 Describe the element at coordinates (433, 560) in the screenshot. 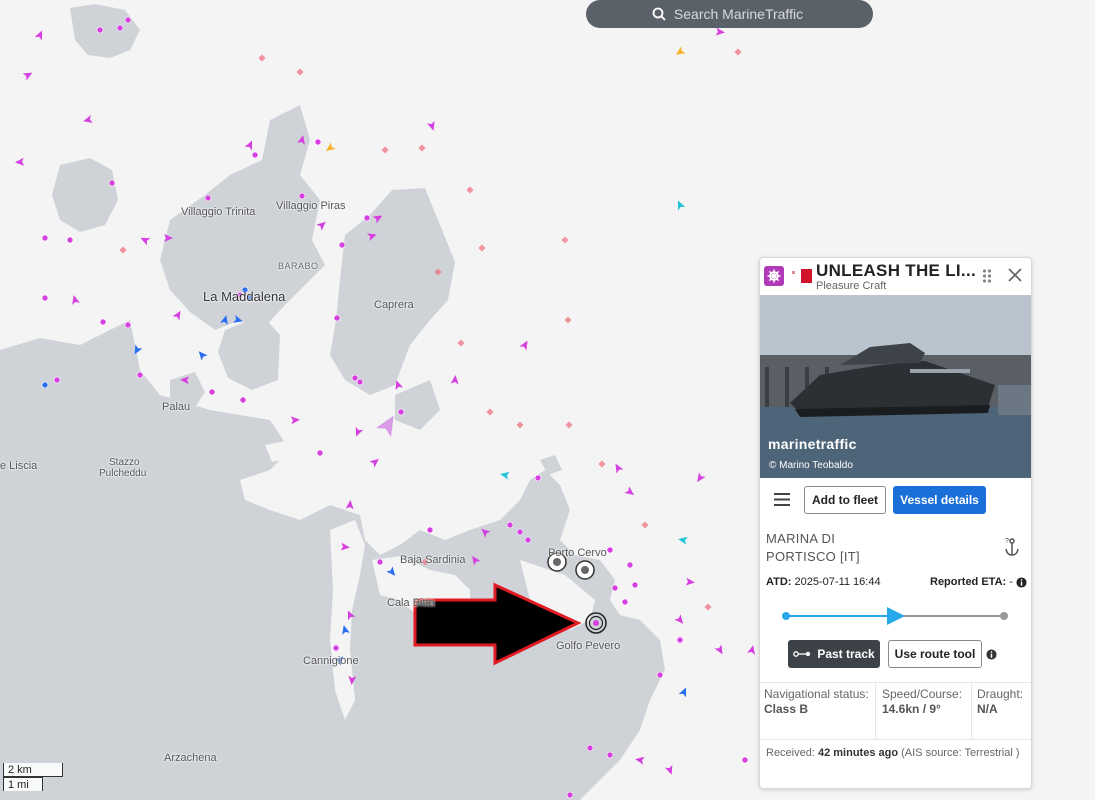

I see `map-label-baja-sardinia: Baja Sardinia` at that location.